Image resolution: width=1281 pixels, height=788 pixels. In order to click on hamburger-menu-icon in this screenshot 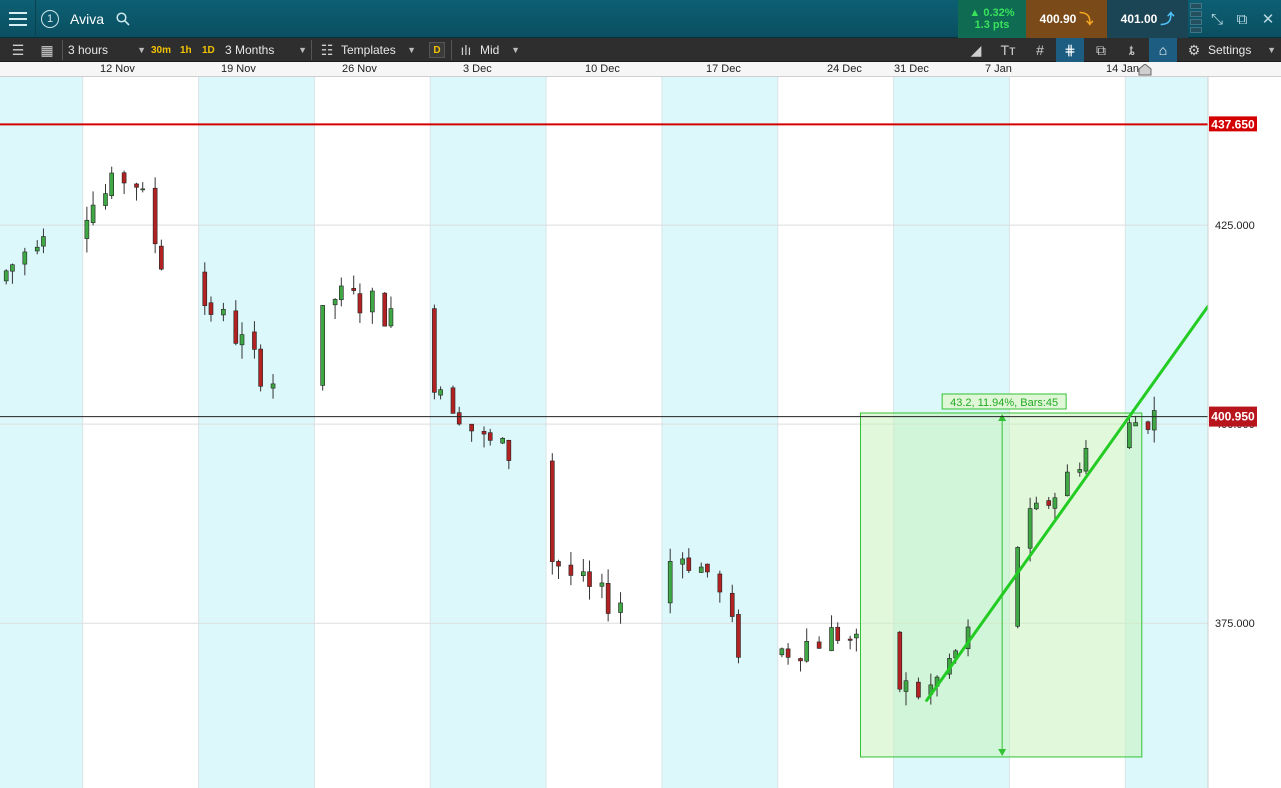, I will do `click(18, 19)`.